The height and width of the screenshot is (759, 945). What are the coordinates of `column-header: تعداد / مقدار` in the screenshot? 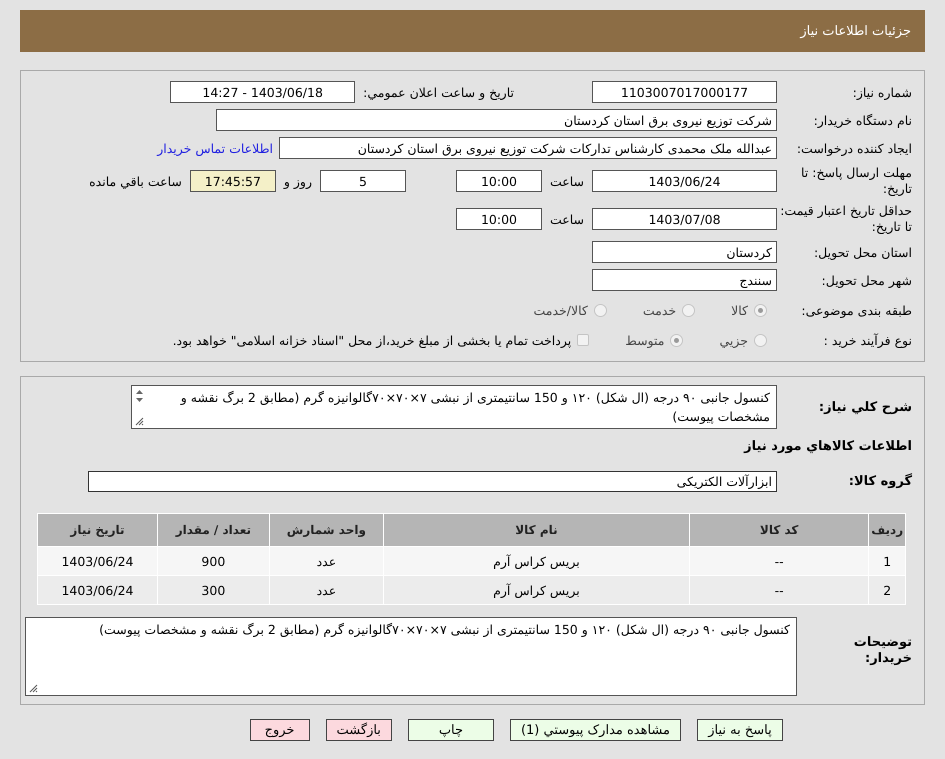 It's located at (213, 530).